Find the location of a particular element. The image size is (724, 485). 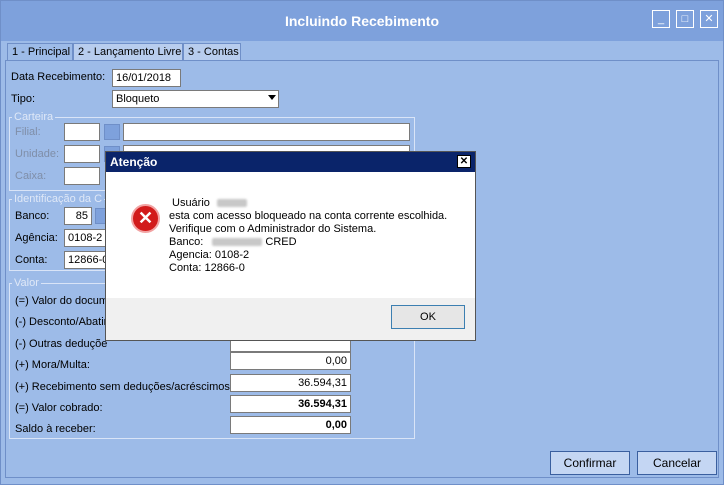

unidade-label: Unidade: is located at coordinates (37, 154).